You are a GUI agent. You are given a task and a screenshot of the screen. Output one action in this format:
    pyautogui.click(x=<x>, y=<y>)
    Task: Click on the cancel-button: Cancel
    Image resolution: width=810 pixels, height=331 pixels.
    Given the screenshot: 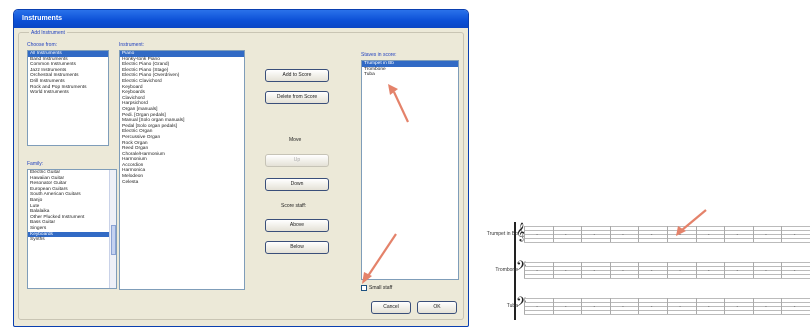 What is the action you would take?
    pyautogui.click(x=391, y=307)
    